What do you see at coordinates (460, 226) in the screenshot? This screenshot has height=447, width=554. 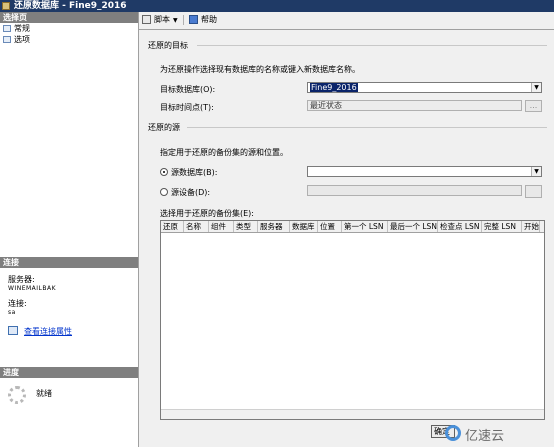 I see `column-header: 检查点 LSN` at bounding box center [460, 226].